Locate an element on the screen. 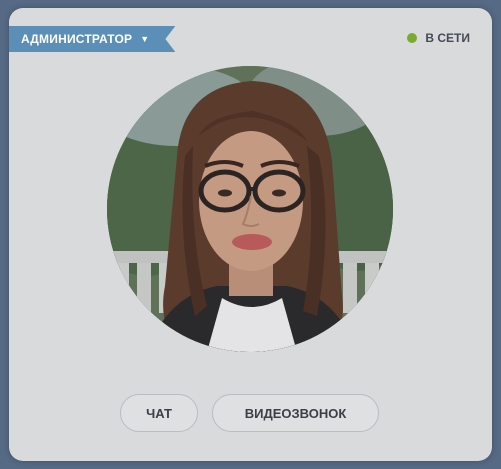 This screenshot has height=469, width=501. video-call-button: ВИДЕОЗВОНОК is located at coordinates (295, 413).